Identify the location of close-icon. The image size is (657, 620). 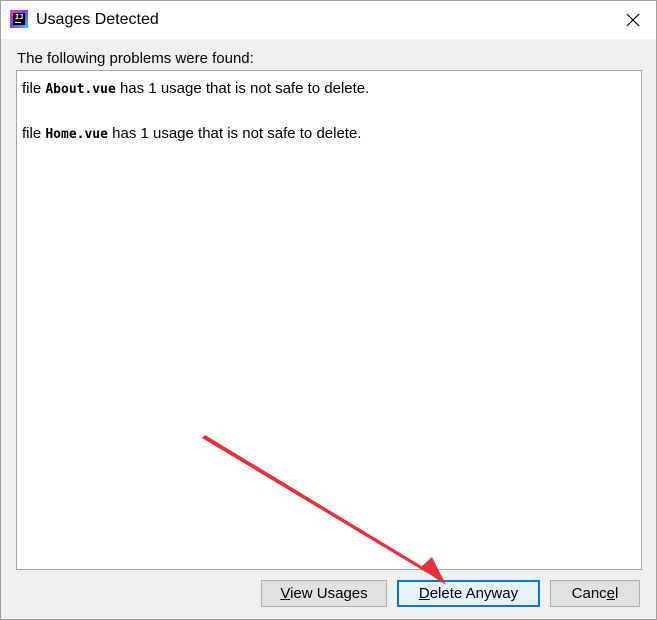
(633, 20).